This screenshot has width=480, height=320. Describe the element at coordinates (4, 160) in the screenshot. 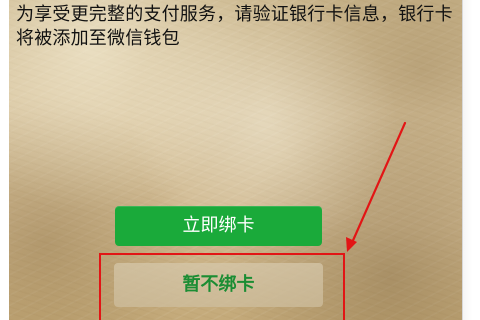

I see `left-edge` at that location.